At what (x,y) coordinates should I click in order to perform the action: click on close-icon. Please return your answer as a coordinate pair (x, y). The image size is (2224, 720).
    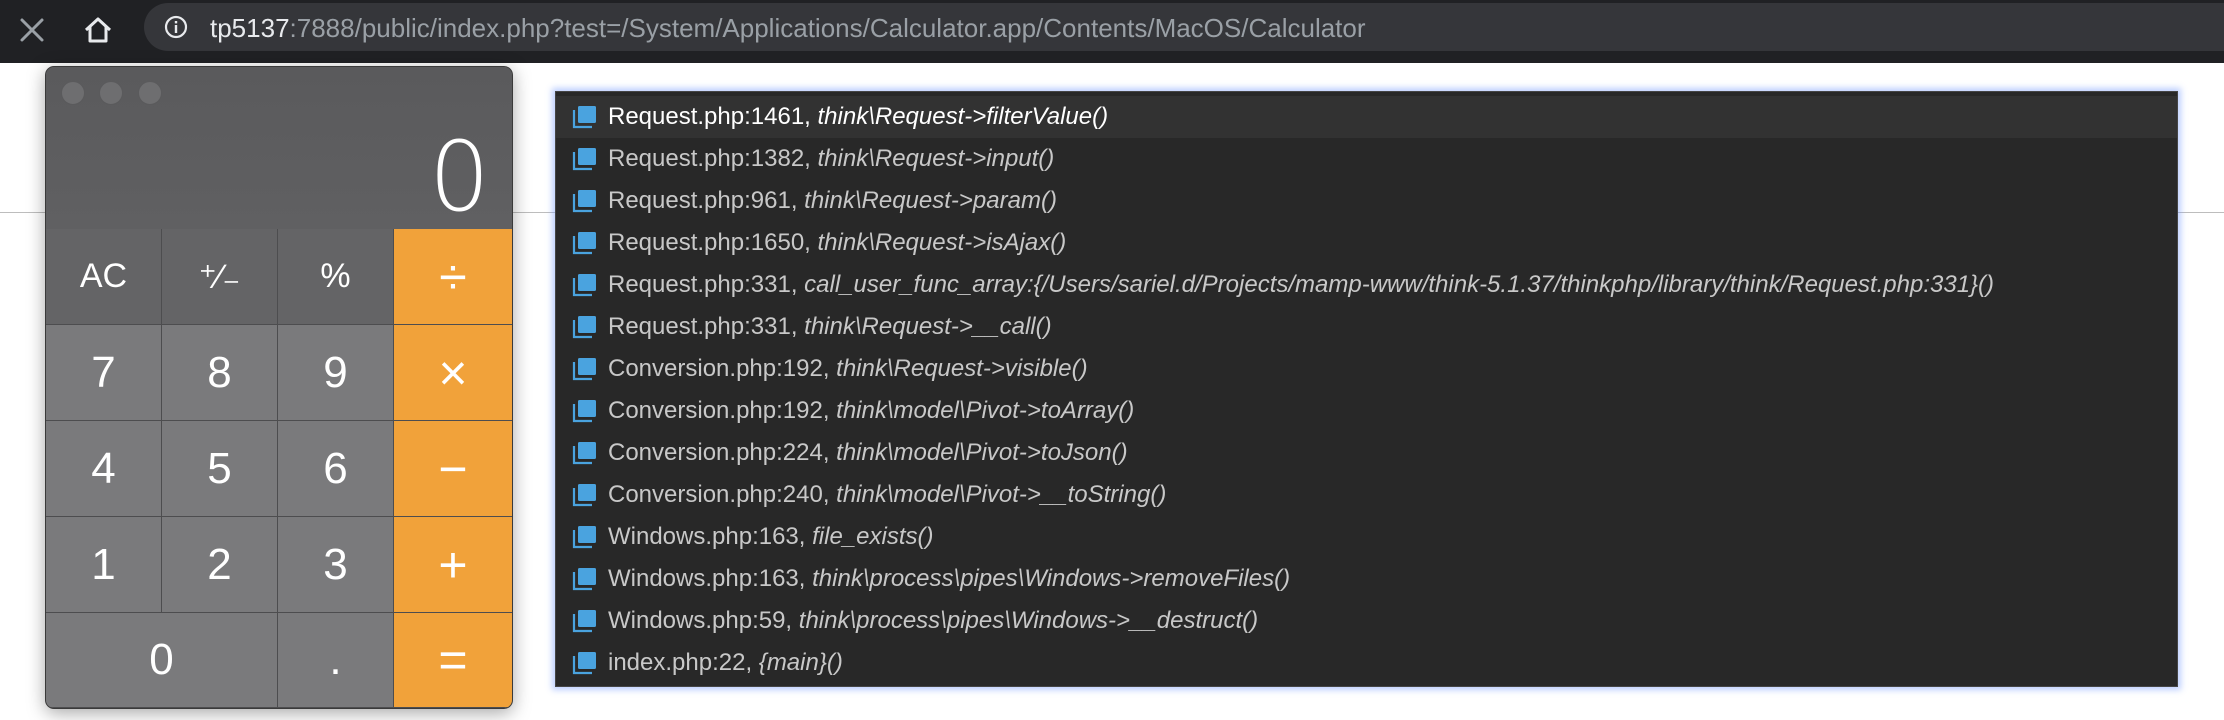
    Looking at the image, I should click on (32, 30).